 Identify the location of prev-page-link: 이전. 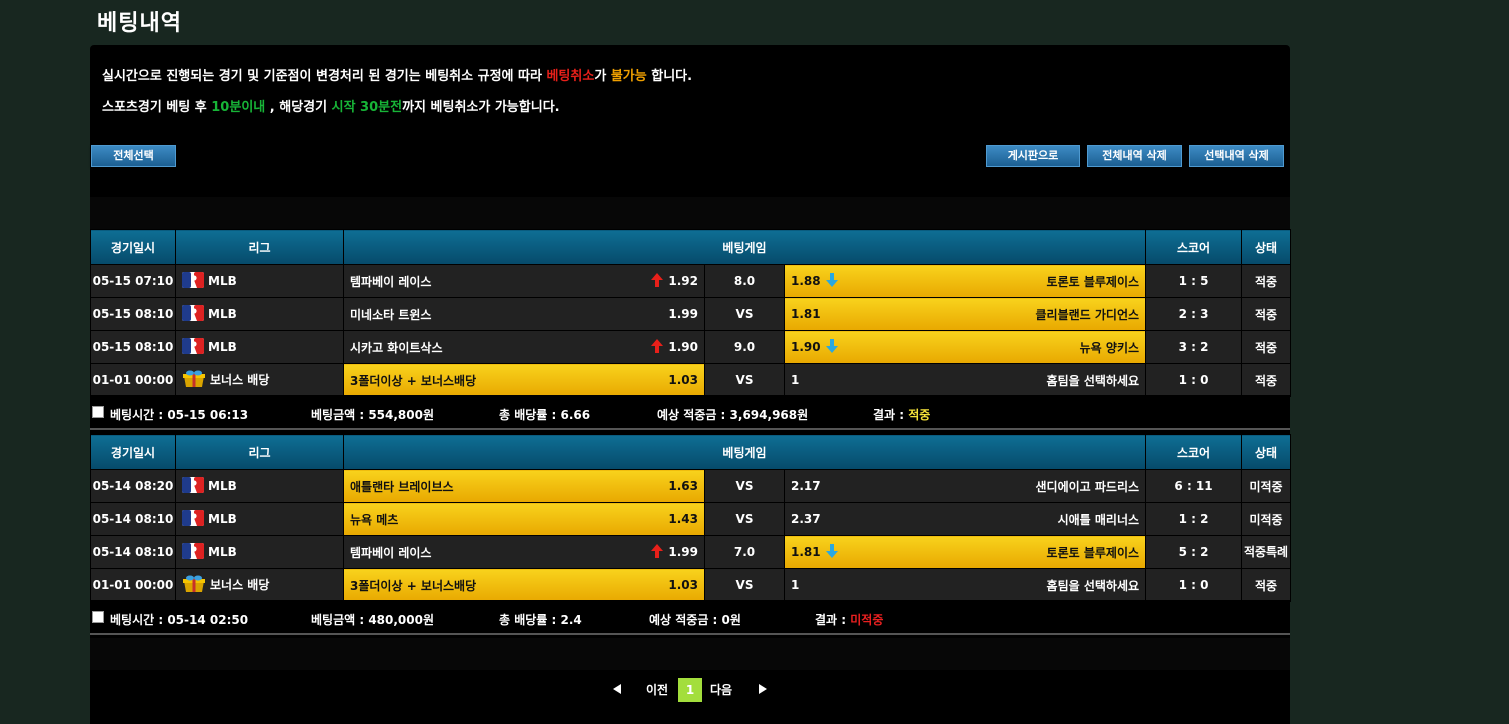
(657, 689).